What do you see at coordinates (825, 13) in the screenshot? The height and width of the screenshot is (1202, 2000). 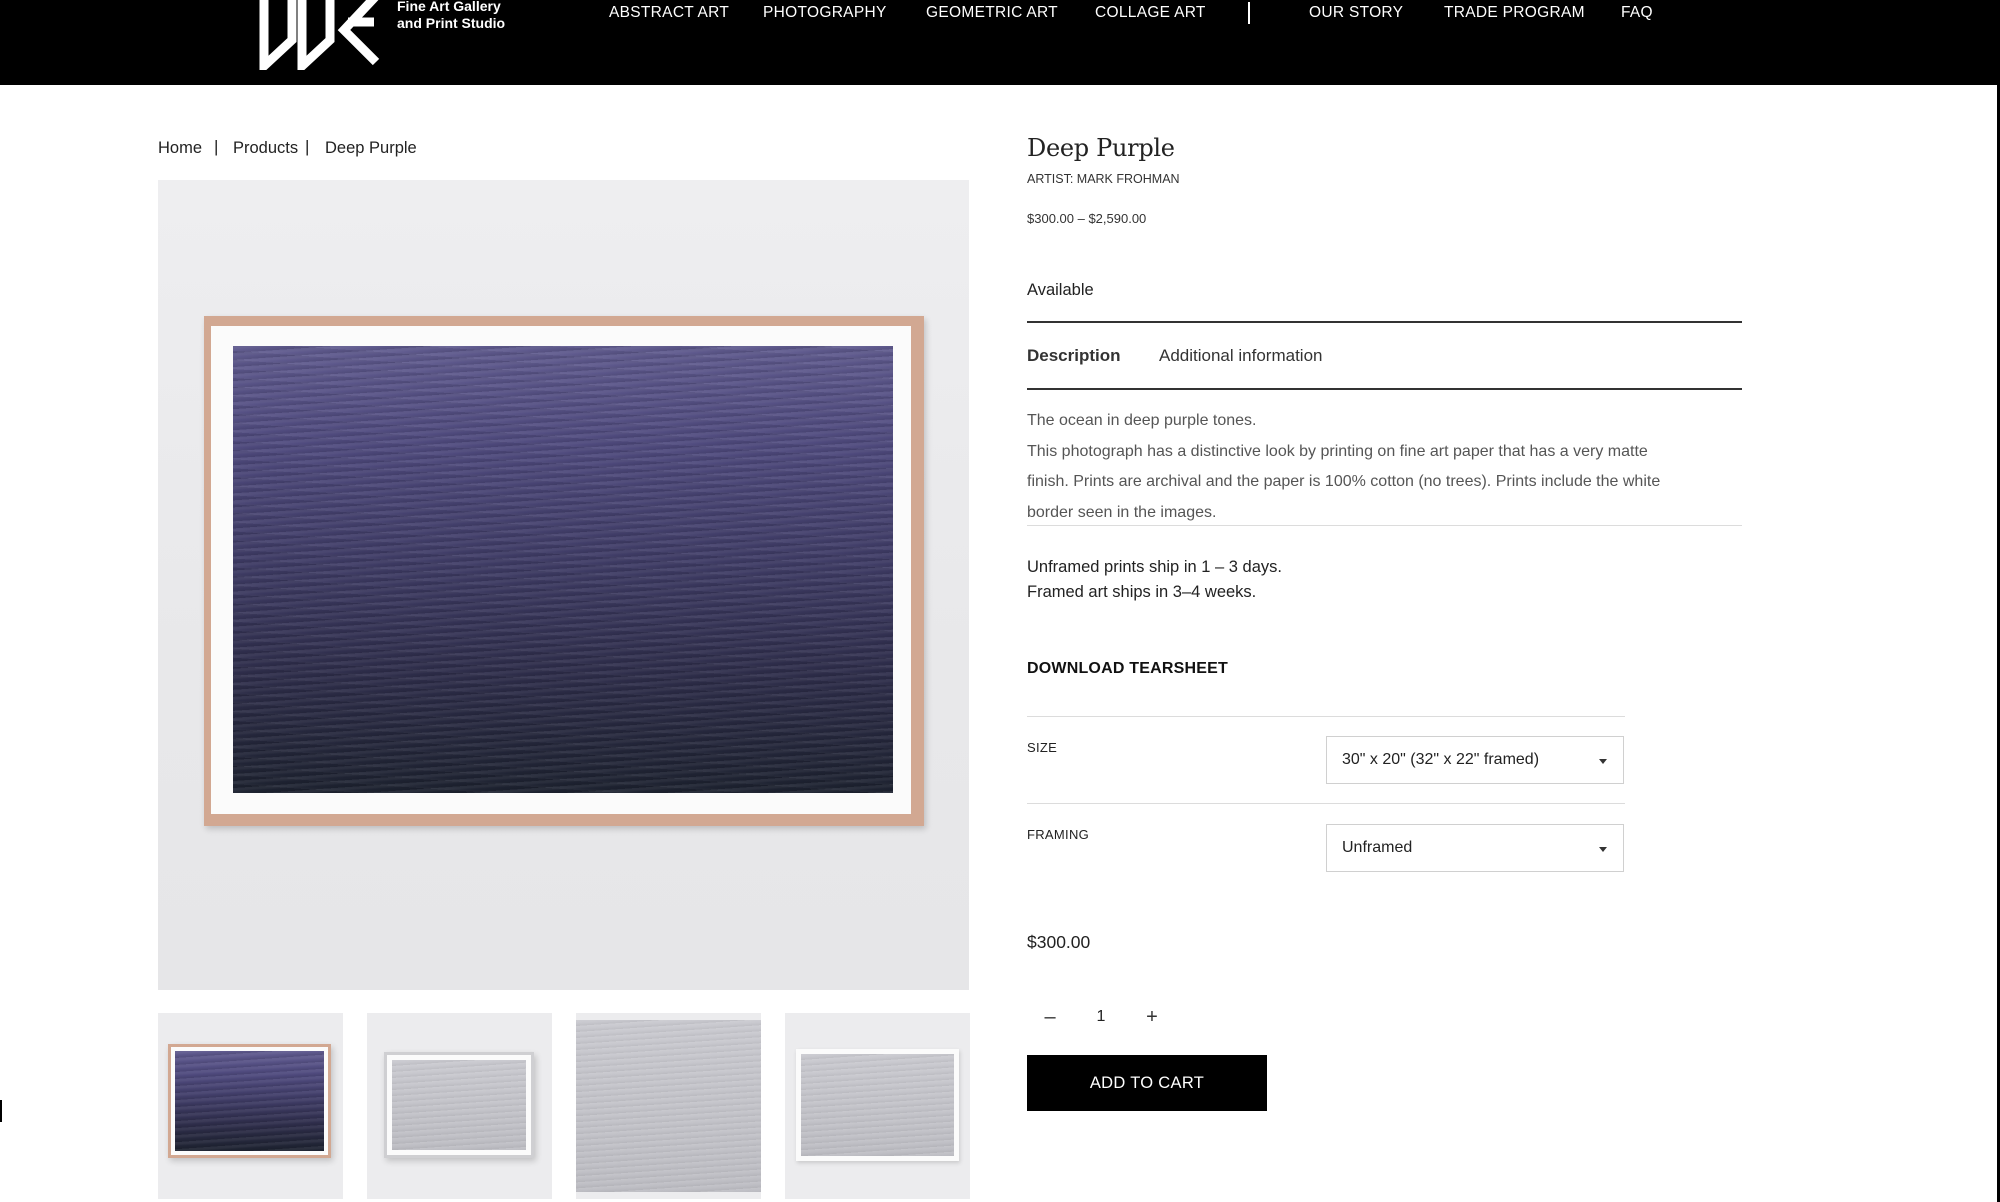 I see `nav-photography: PHOTOGRAPHY` at bounding box center [825, 13].